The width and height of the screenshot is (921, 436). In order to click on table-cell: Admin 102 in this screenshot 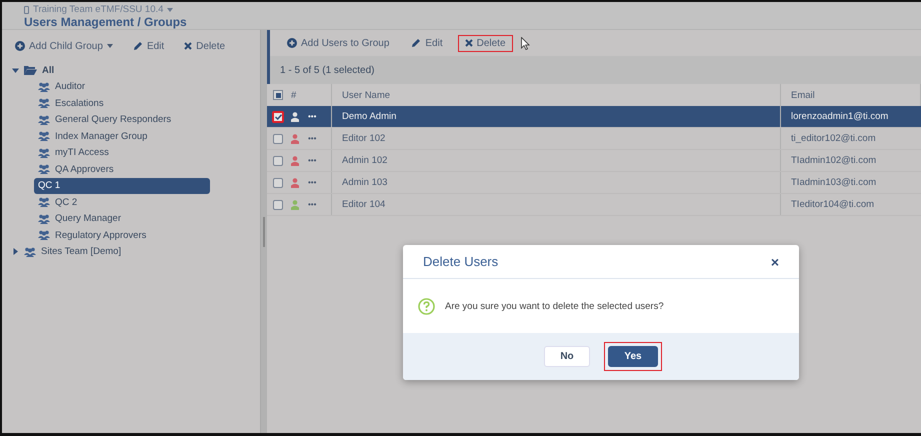, I will do `click(556, 161)`.